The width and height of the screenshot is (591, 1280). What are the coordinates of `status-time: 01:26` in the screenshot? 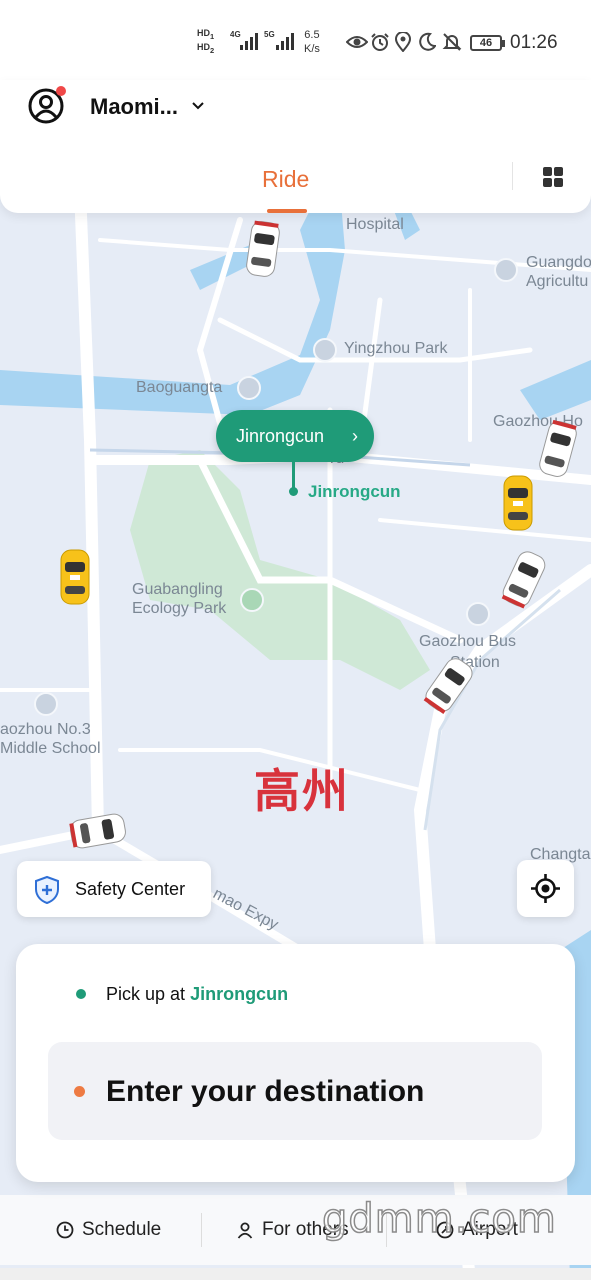 It's located at (534, 42).